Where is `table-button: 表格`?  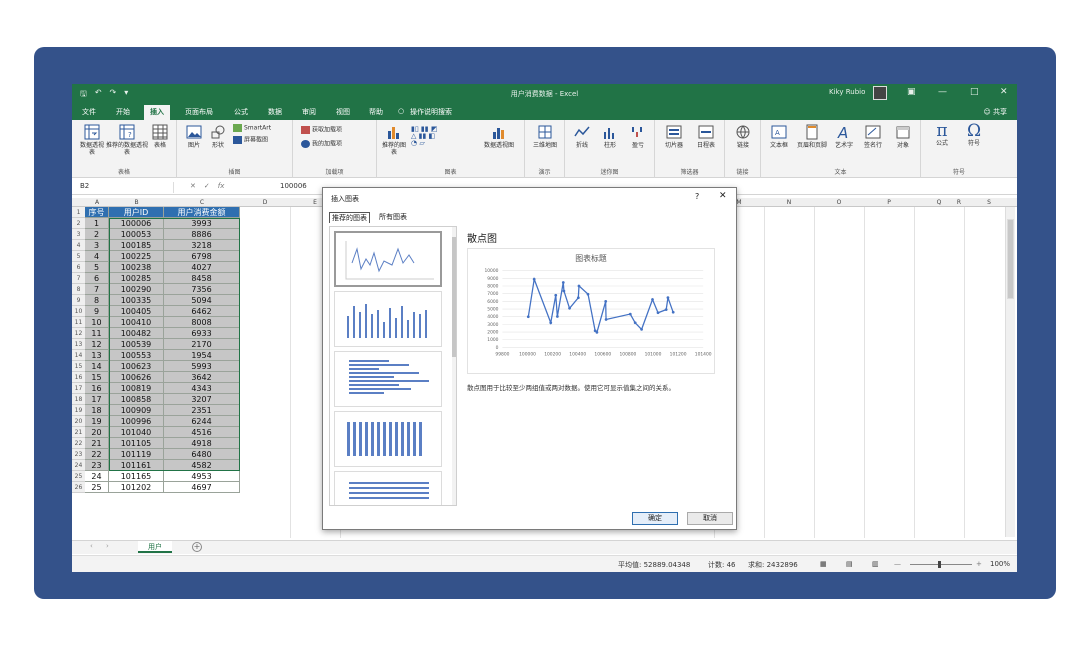 table-button: 表格 is located at coordinates (160, 136).